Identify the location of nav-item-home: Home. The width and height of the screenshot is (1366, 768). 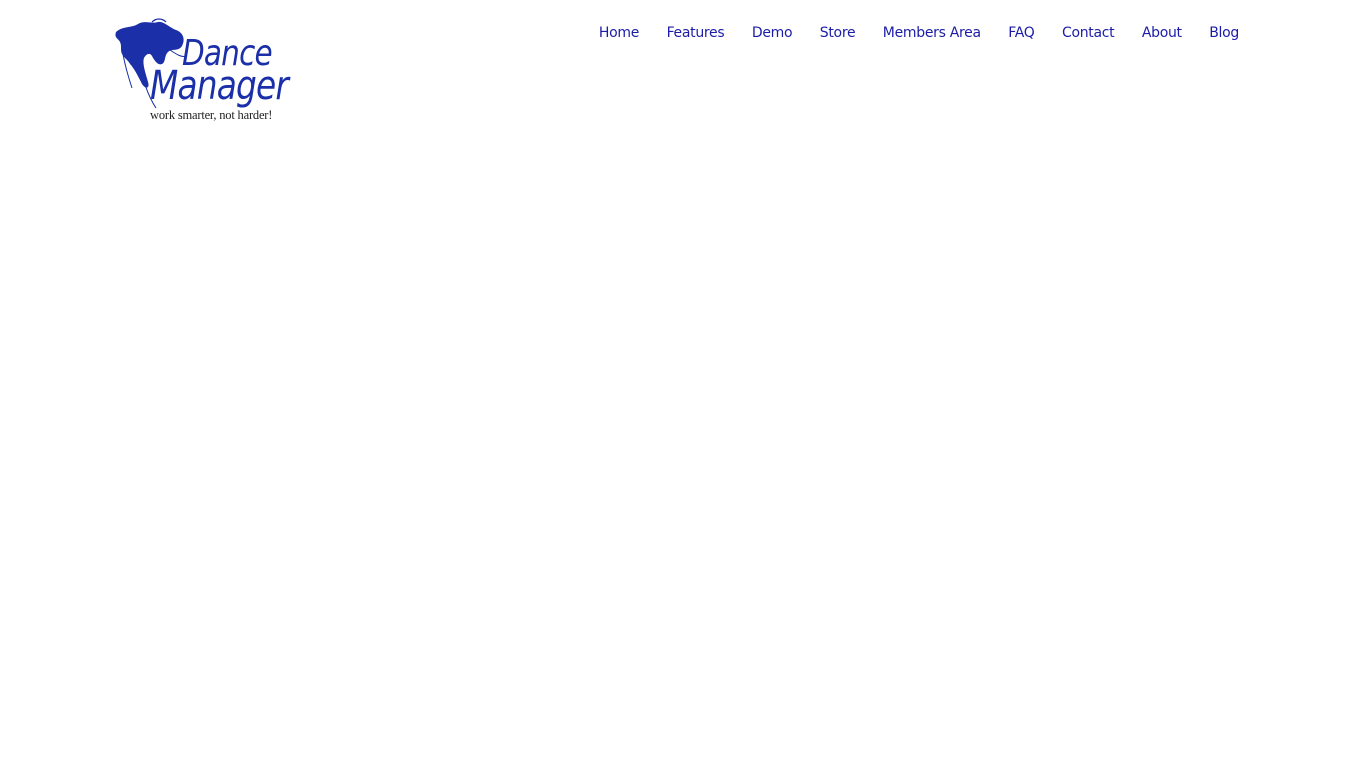
(619, 33).